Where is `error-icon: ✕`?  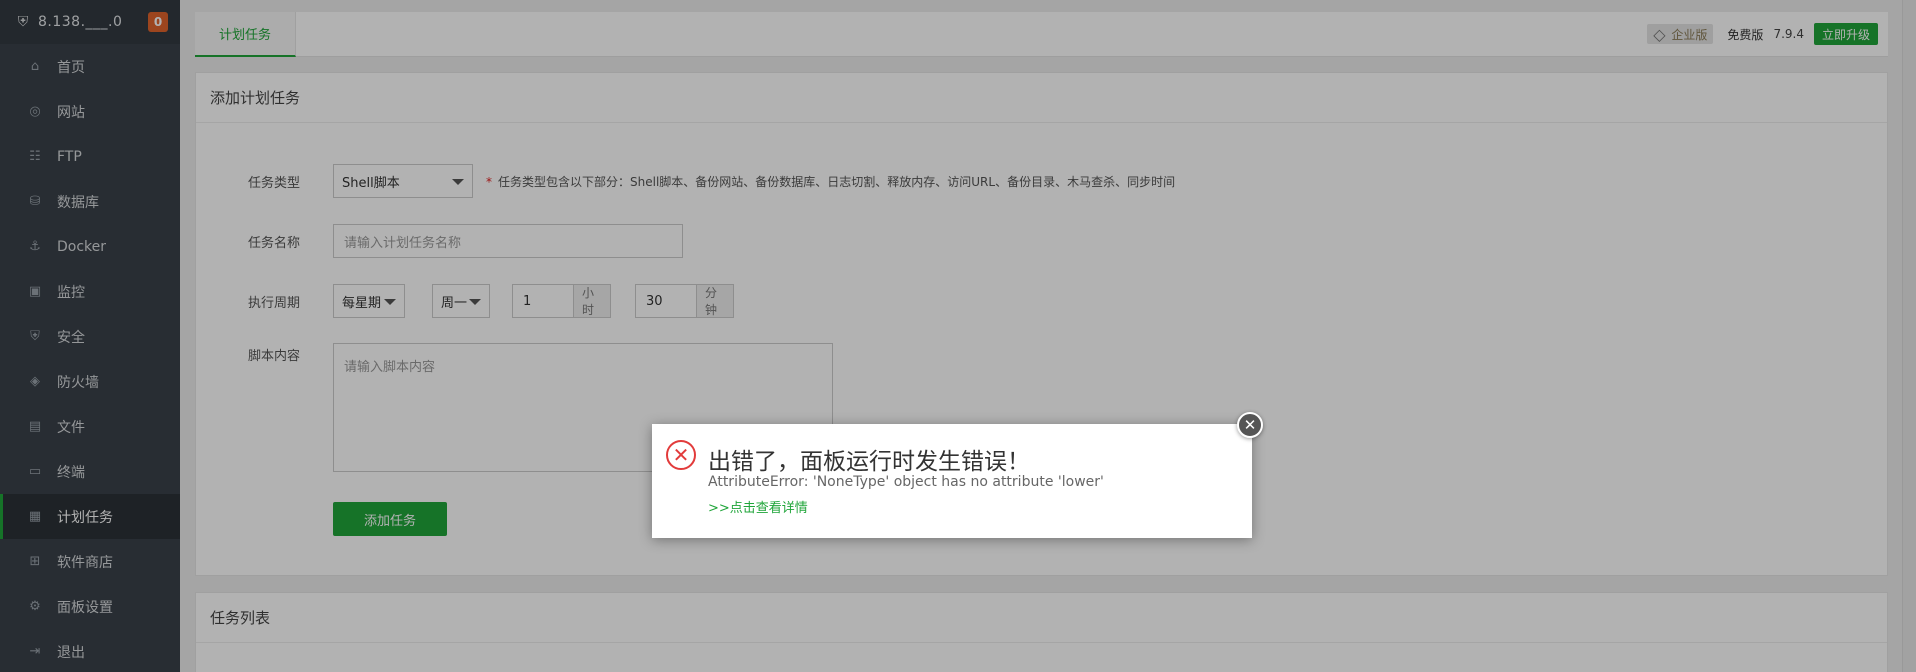
error-icon: ✕ is located at coordinates (681, 455).